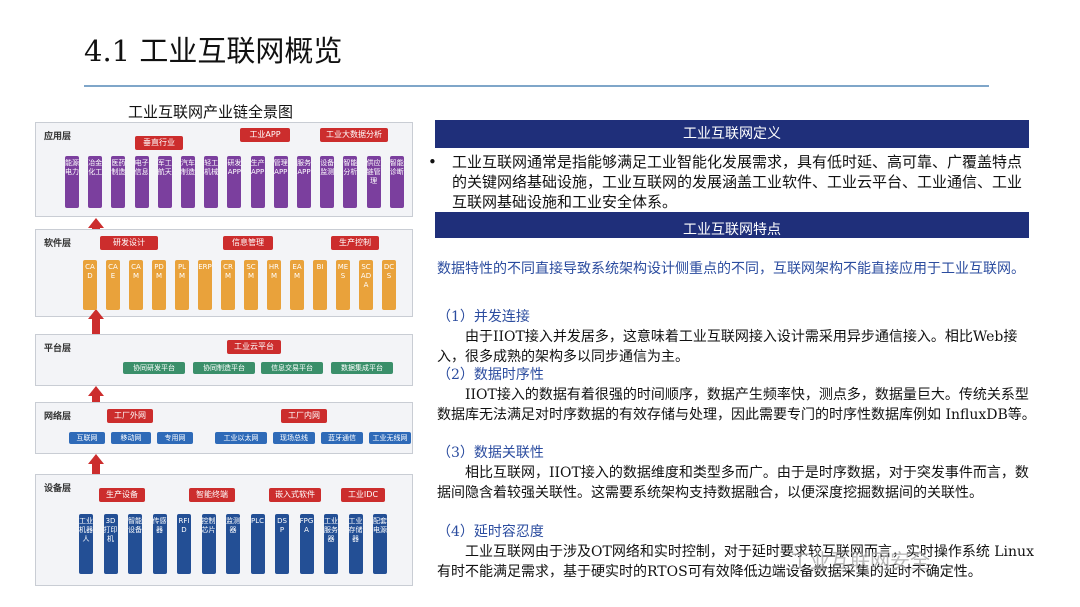 Image resolution: width=1080 pixels, height=607 pixels. I want to click on features-band: 工业互联网特点, so click(732, 225).